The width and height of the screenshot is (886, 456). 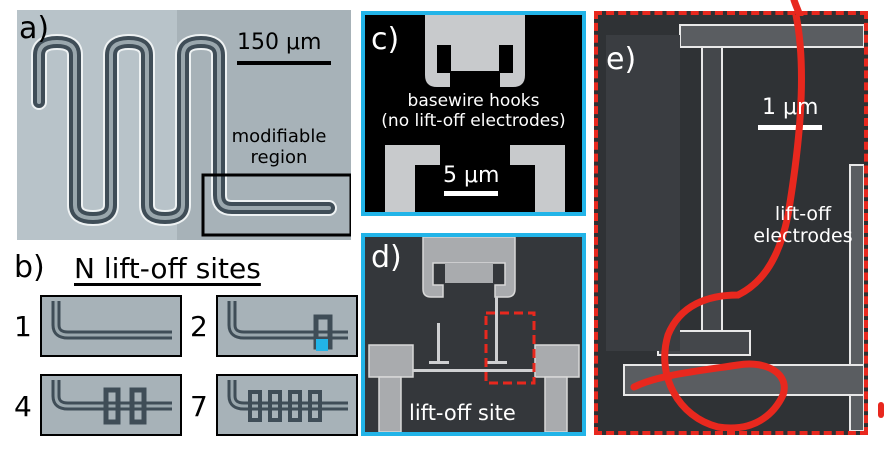 I want to click on panel-e-caption: lift-off electrodes, so click(x=801, y=225).